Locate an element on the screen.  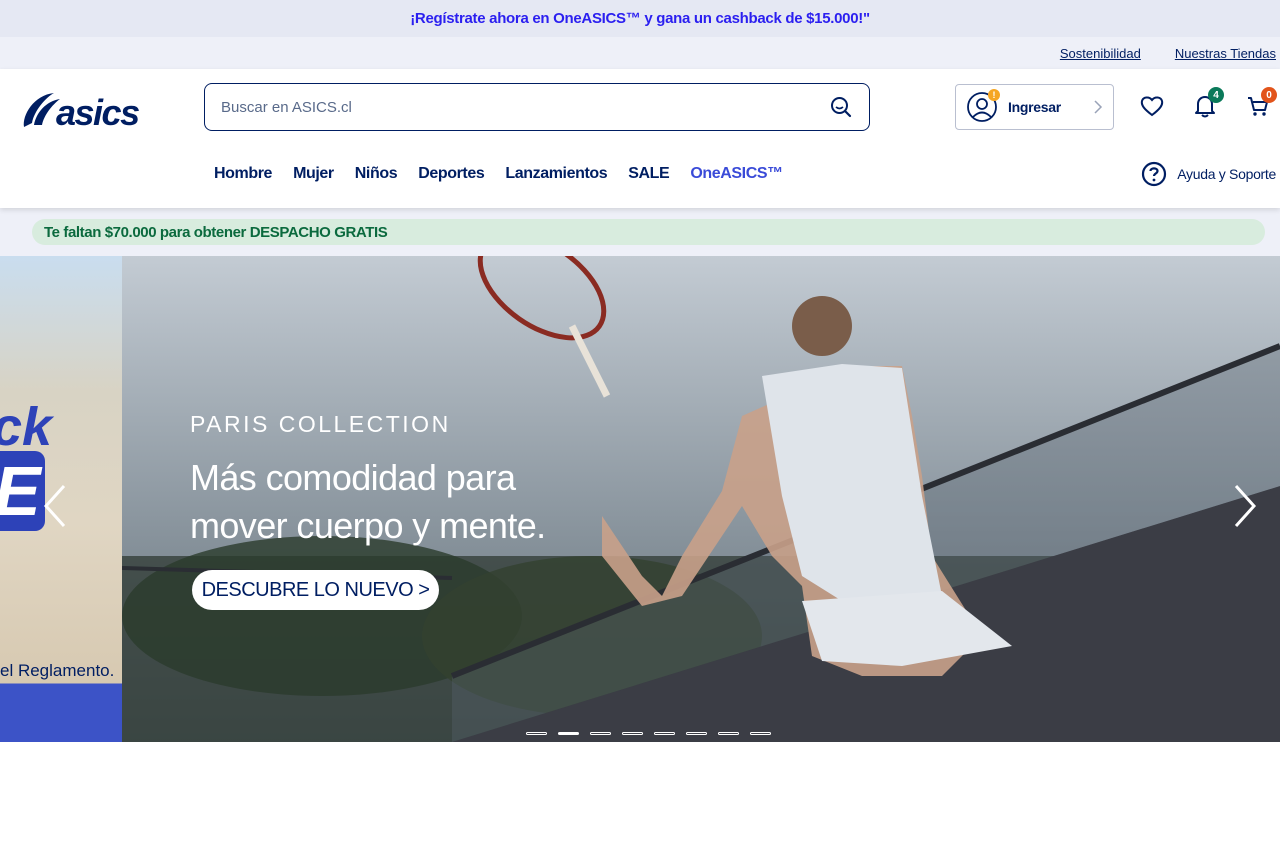
utility-bar: Sostenibilidad Nuestras Tiendas is located at coordinates (640, 53).